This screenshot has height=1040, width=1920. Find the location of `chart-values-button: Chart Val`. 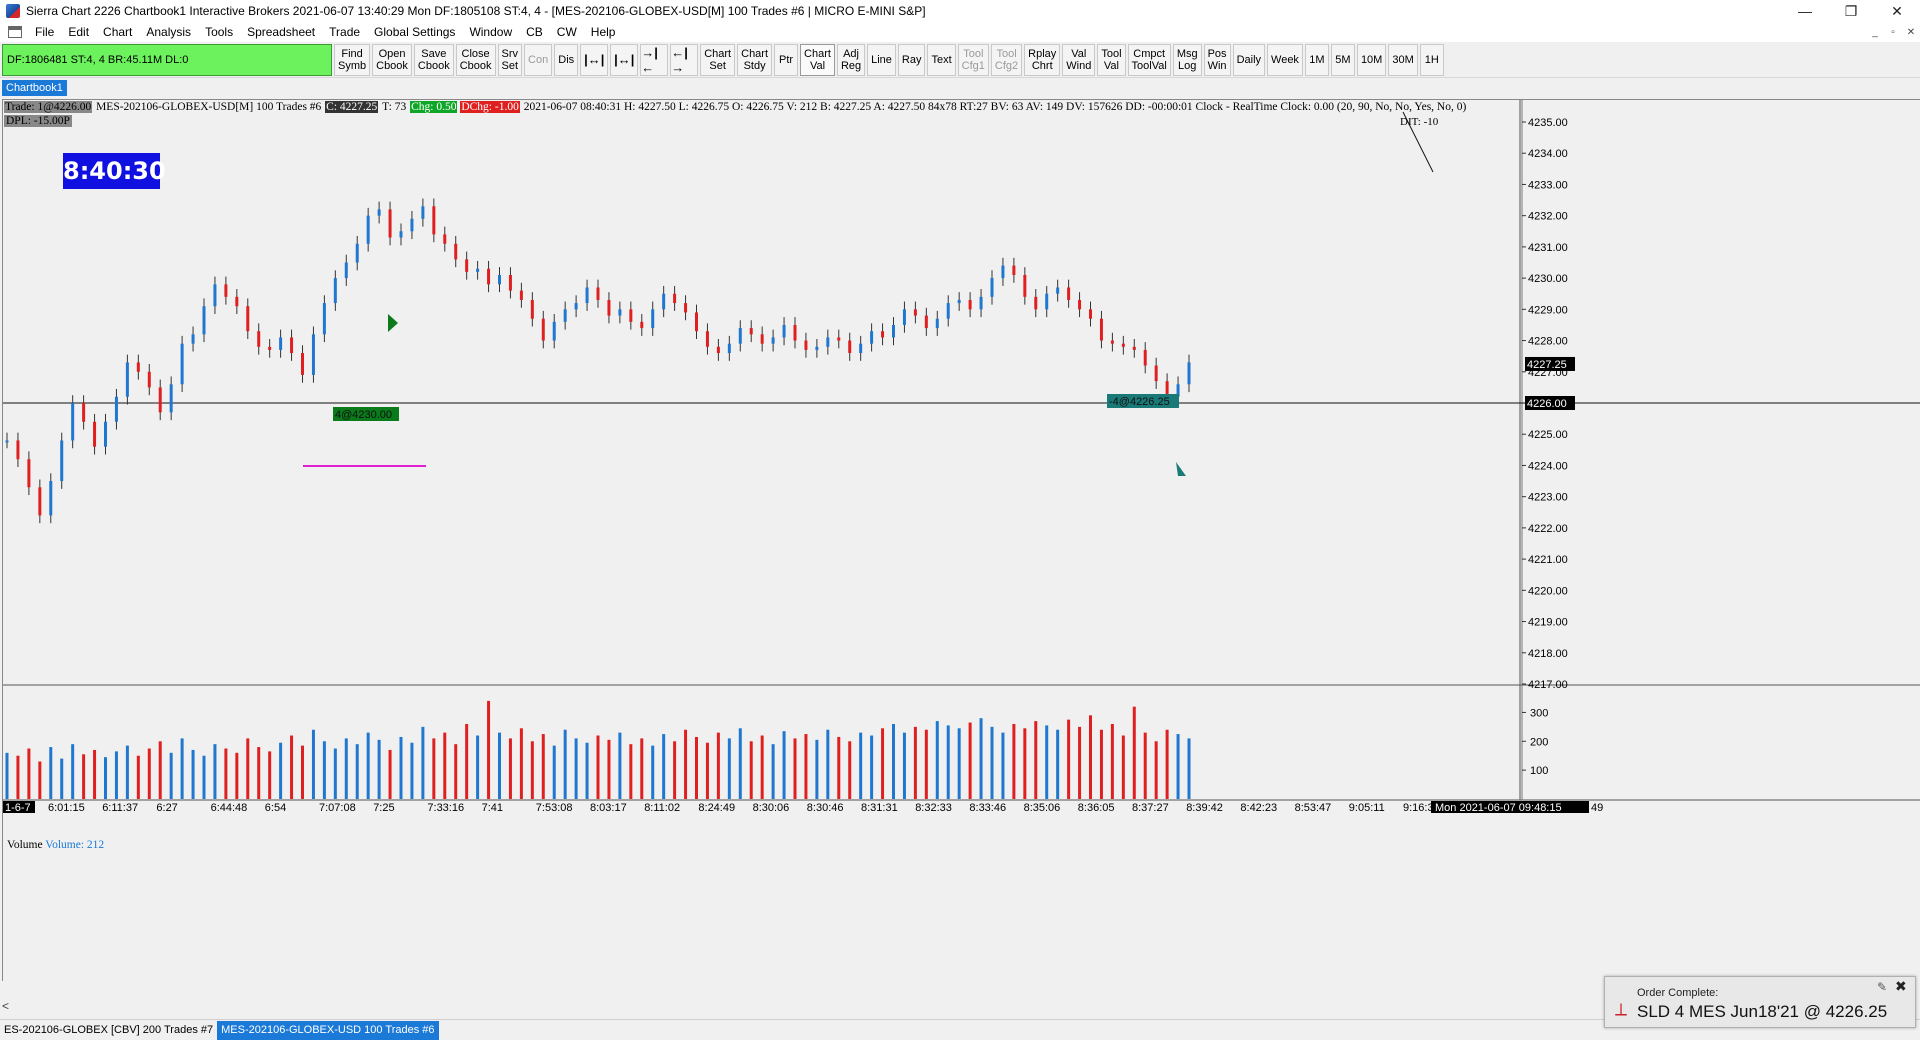

chart-values-button: Chart Val is located at coordinates (817, 59).